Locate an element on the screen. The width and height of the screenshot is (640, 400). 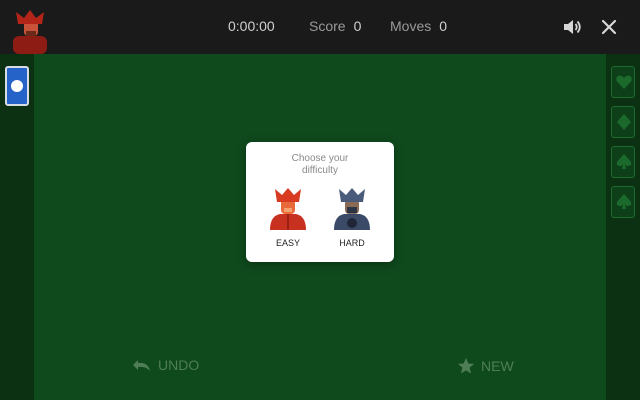
new-game-button: NEW is located at coordinates (485, 366).